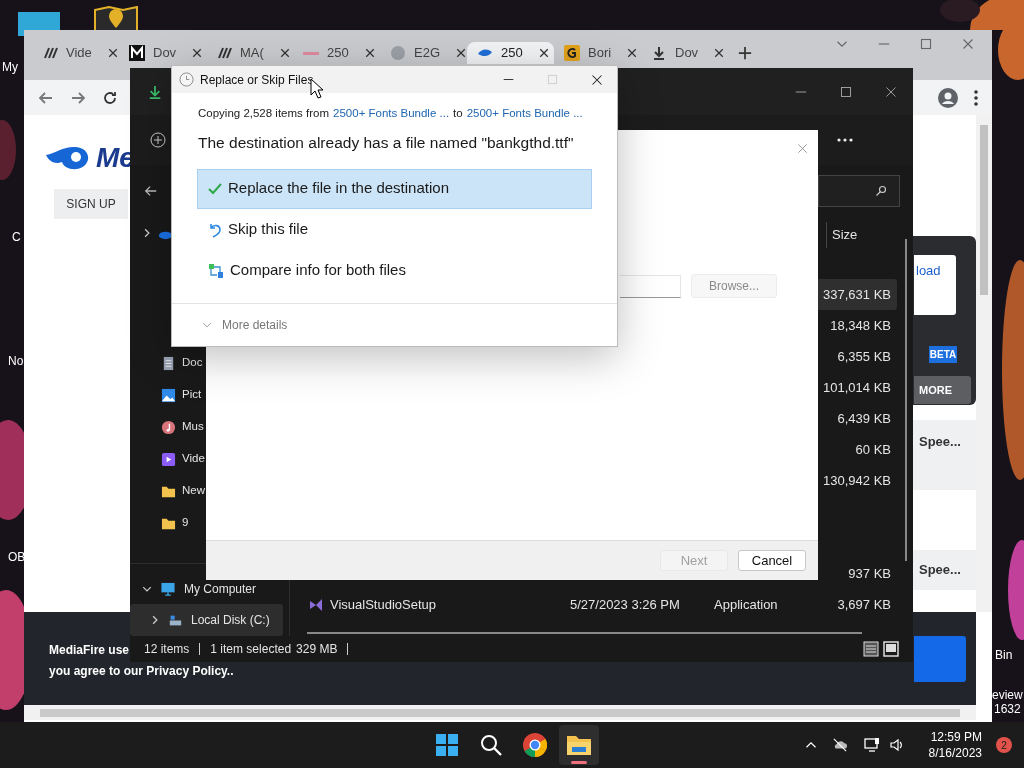 The width and height of the screenshot is (1024, 768). Describe the element at coordinates (168, 589) in the screenshot. I see `monitor-icon` at that location.